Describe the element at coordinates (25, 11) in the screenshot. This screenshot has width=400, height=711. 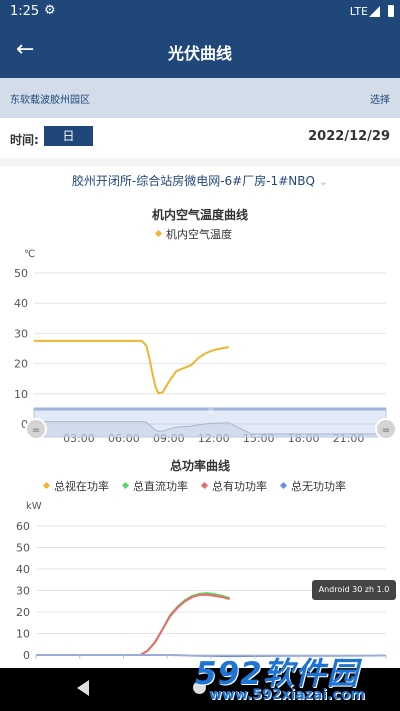
I see `status-time: 1:25` at that location.